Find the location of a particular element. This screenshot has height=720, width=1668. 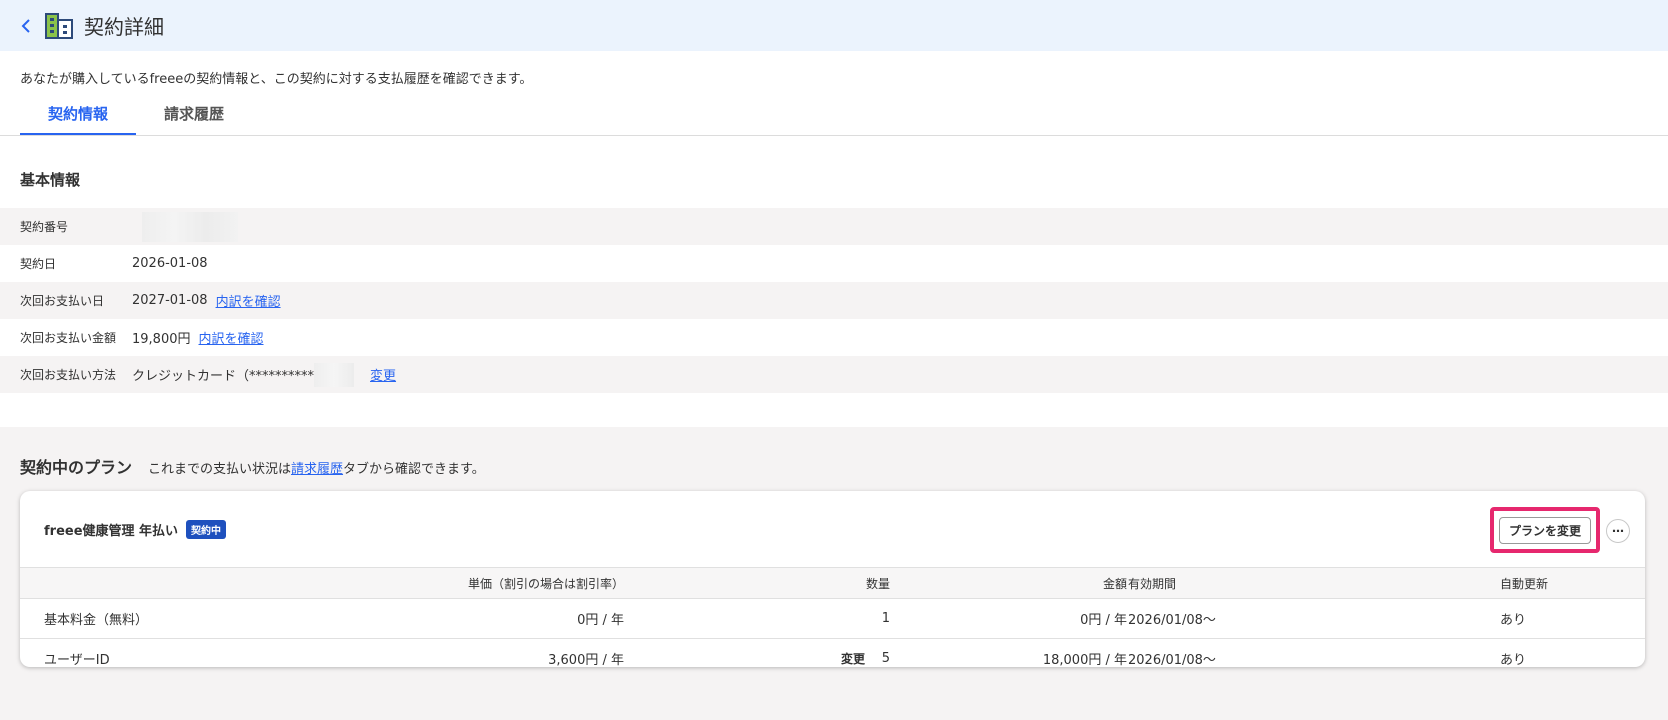

col-amount: 金額 is located at coordinates (1114, 583).